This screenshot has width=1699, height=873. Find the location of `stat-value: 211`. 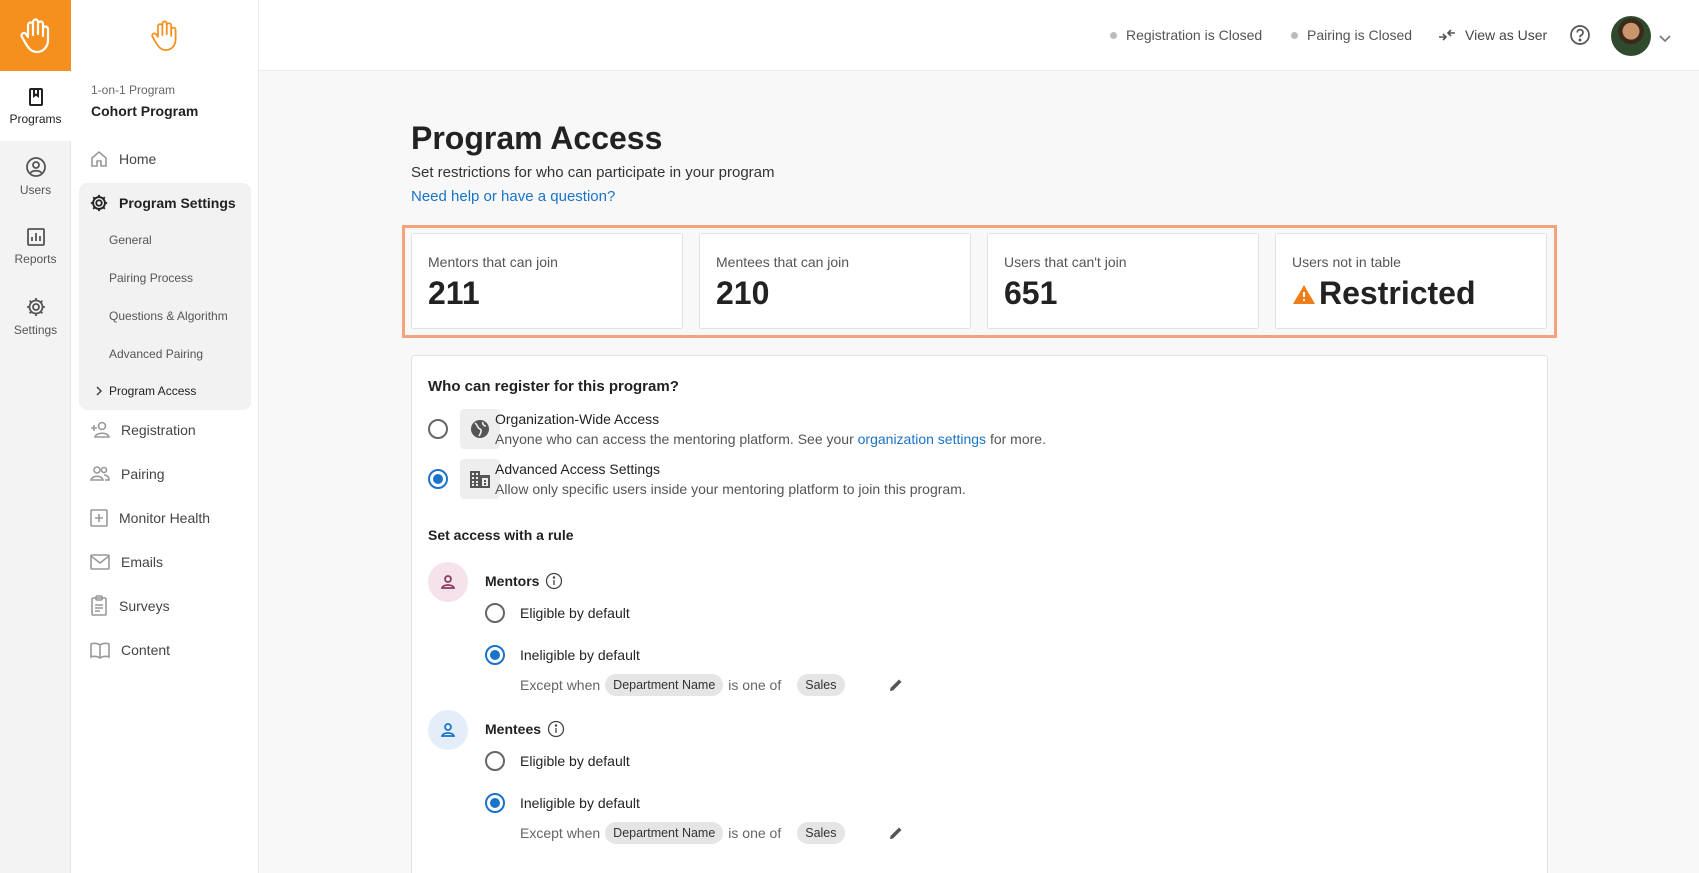

stat-value: 211 is located at coordinates (454, 293).